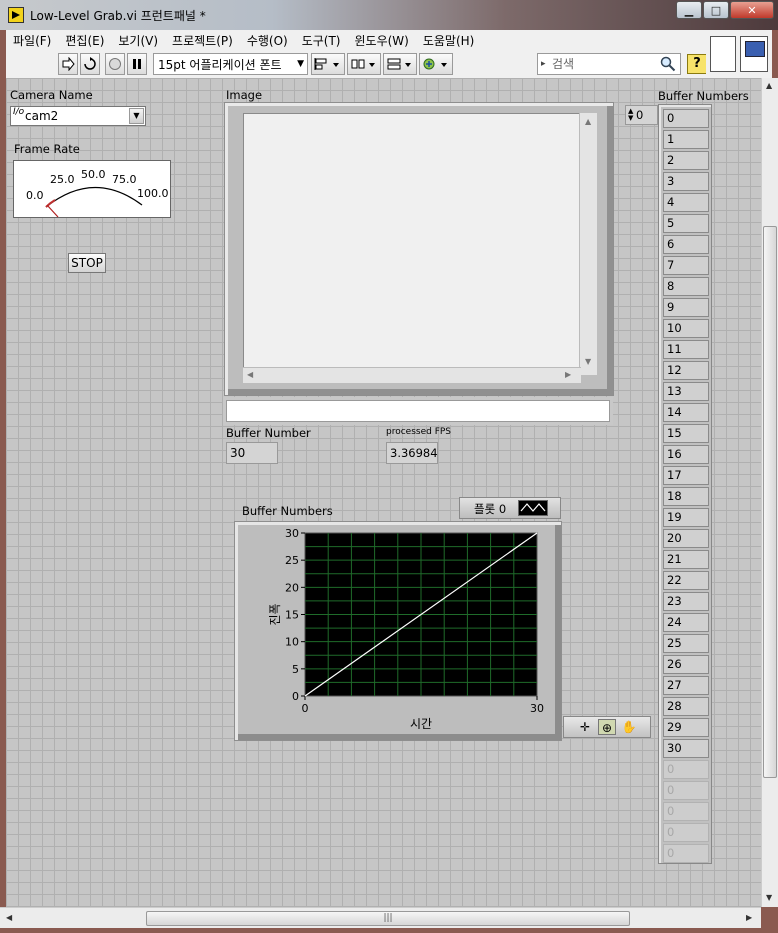 The image size is (778, 933). Describe the element at coordinates (51, 95) in the screenshot. I see `camera-name-label: Camera Name` at that location.